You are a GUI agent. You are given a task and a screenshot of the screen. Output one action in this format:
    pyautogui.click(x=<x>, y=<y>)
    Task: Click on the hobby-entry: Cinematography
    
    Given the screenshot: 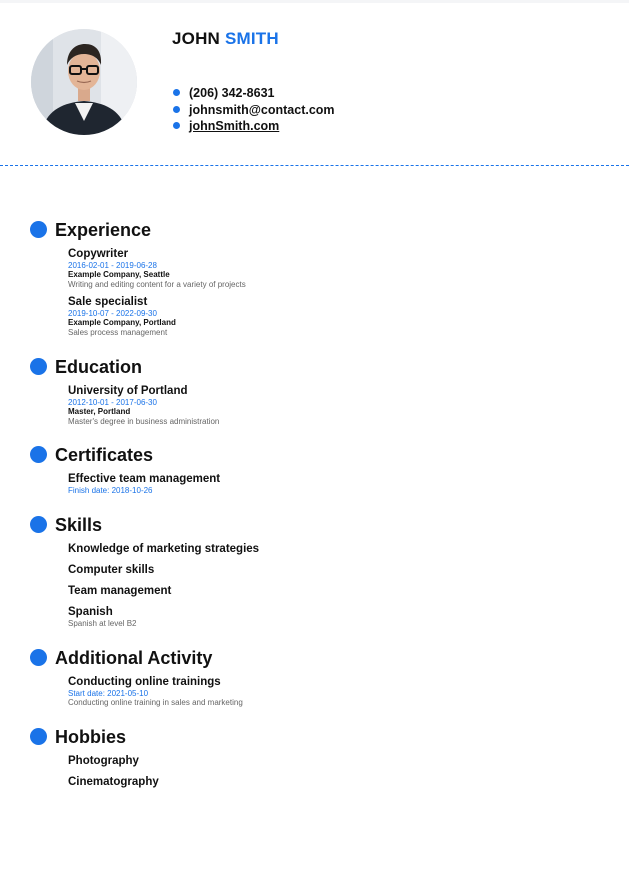 What is the action you would take?
    pyautogui.click(x=113, y=782)
    